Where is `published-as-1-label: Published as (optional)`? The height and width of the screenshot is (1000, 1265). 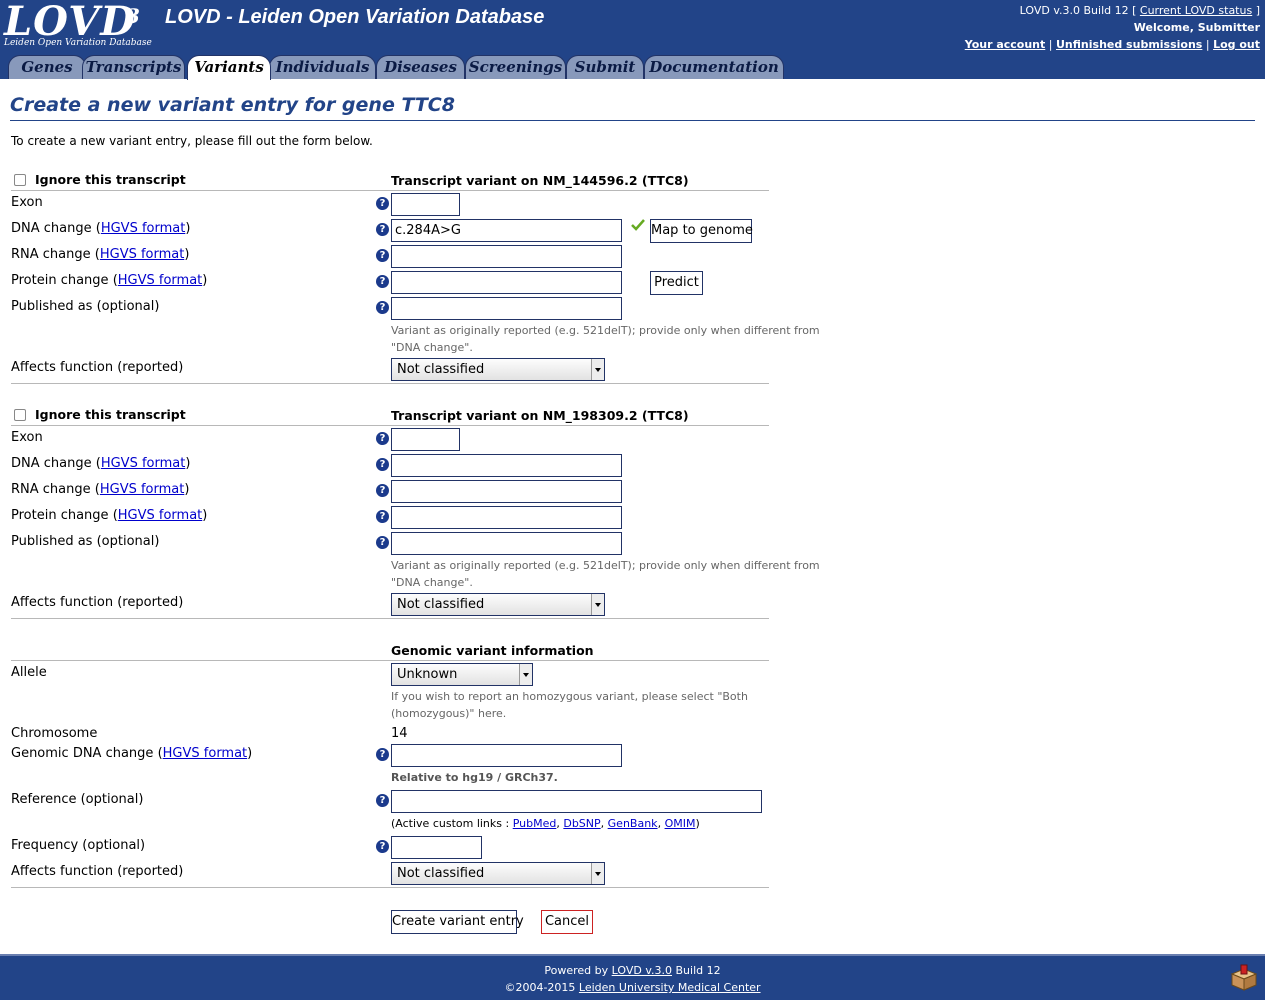 published-as-1-label: Published as (optional) is located at coordinates (85, 306).